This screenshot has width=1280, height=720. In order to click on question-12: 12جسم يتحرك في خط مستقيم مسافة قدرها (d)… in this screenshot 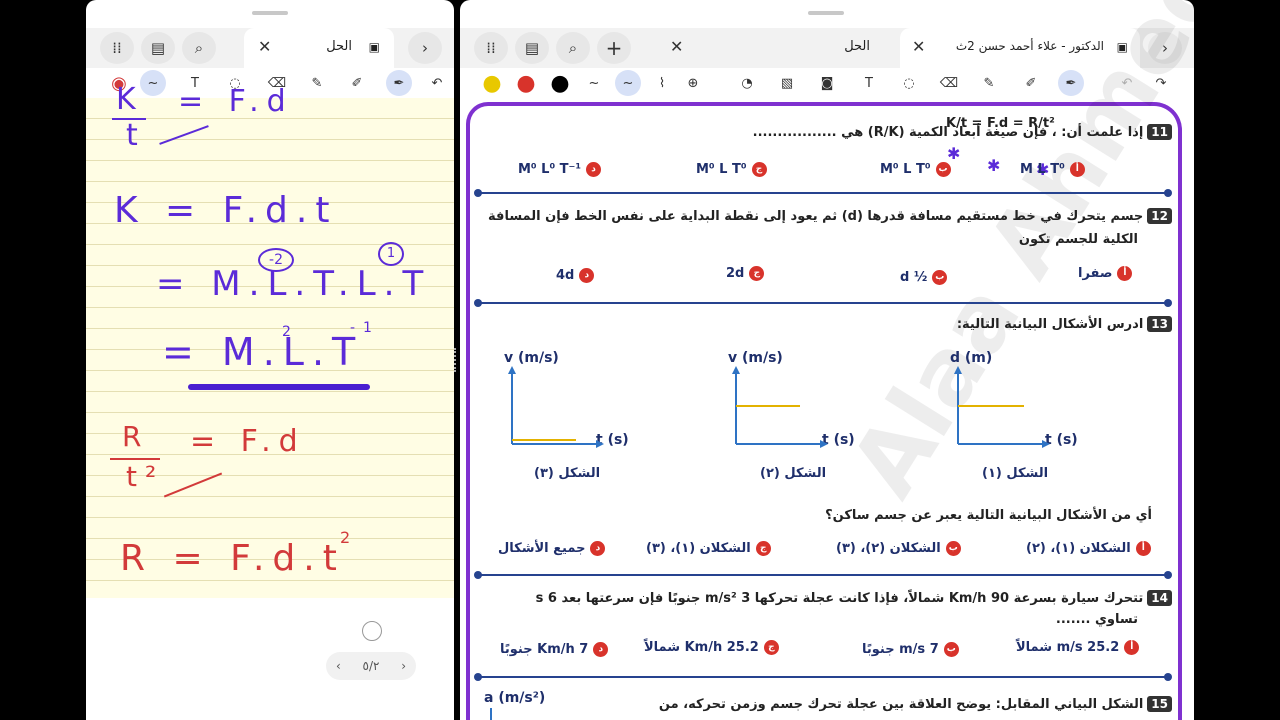, I will do `click(830, 216)`.